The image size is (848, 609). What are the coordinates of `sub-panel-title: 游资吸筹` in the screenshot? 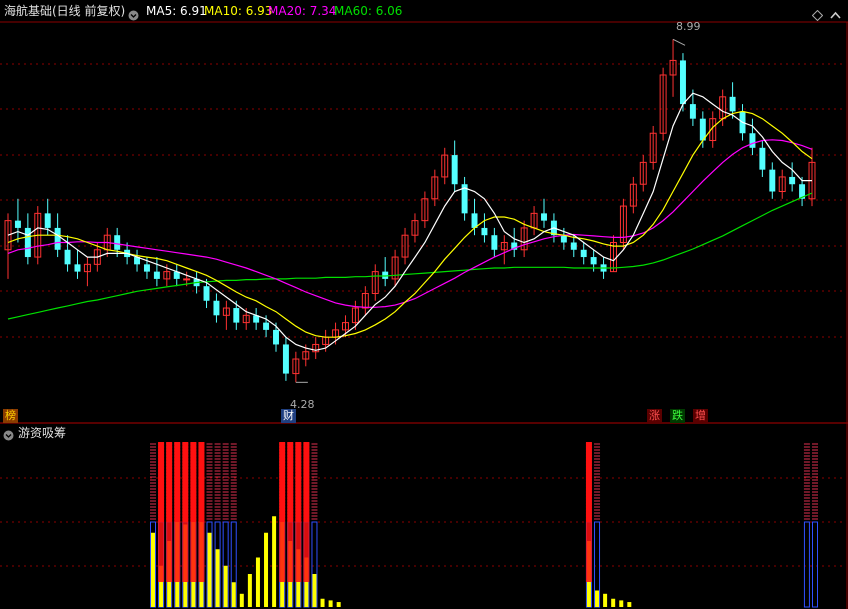 It's located at (42, 433).